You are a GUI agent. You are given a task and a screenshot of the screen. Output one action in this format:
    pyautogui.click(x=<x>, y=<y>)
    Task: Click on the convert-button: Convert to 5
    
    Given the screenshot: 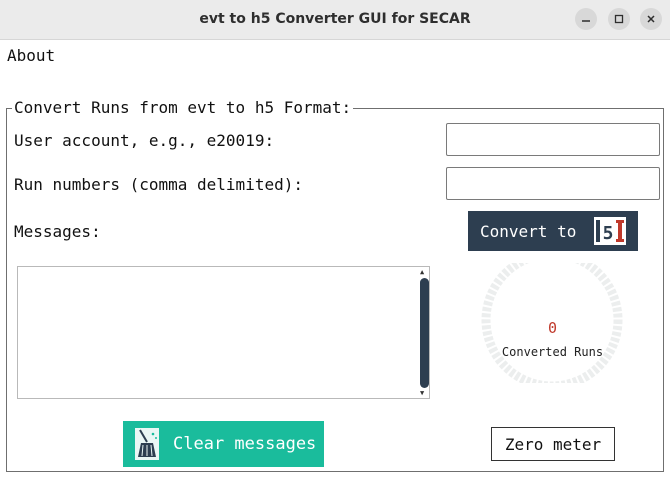 What is the action you would take?
    pyautogui.click(x=553, y=231)
    